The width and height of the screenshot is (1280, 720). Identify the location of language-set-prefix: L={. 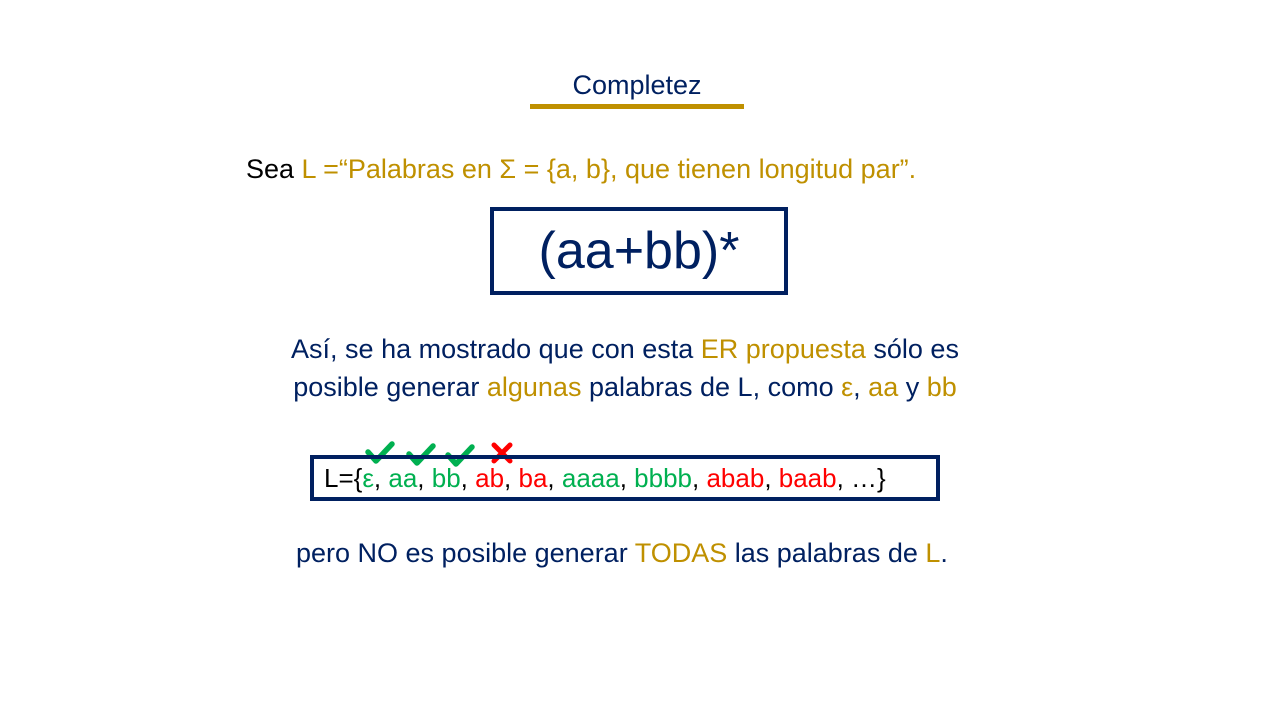
(343, 477).